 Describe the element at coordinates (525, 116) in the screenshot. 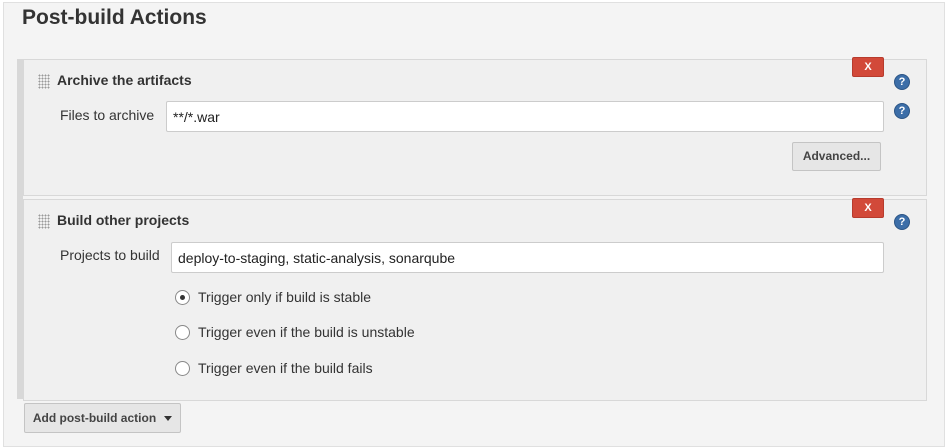

I see `files-to-archive-input` at that location.